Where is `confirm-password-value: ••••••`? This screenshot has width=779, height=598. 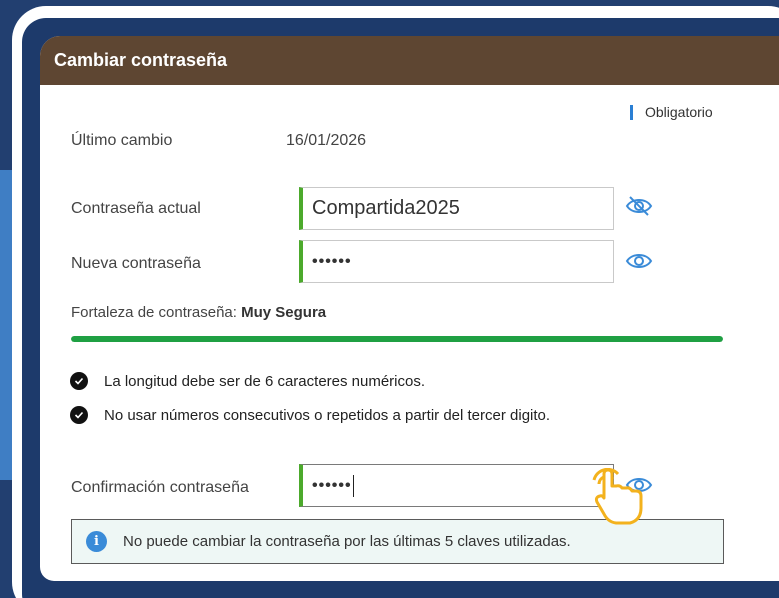 confirm-password-value: •••••• is located at coordinates (332, 485).